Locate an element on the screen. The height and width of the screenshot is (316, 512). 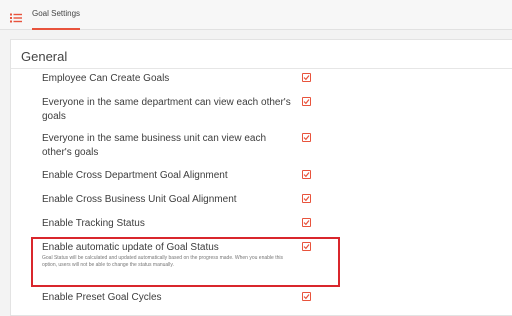
checkbox-preset-goal-cycles is located at coordinates (306, 296).